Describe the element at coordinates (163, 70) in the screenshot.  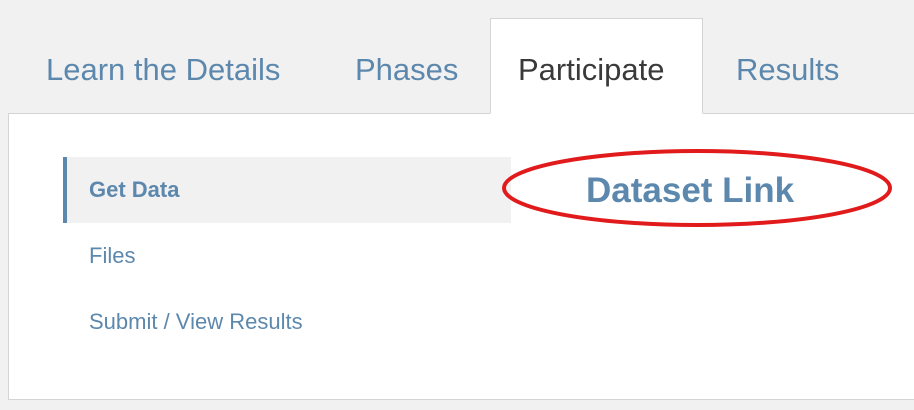
I see `tab-learn-the-details: Learn the Details` at that location.